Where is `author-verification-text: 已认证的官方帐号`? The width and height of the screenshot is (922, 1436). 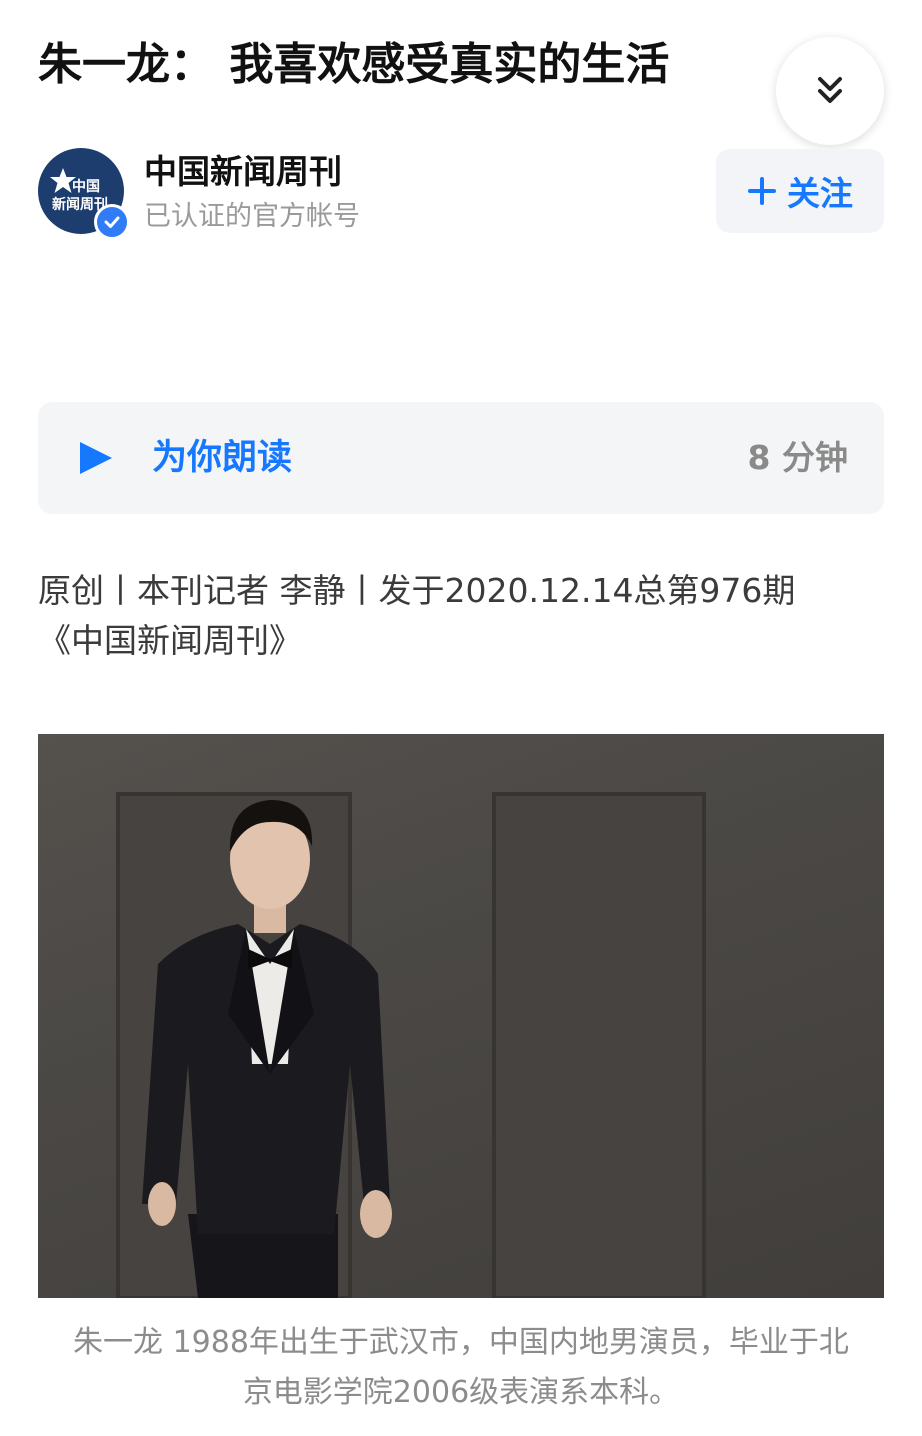 author-verification-text: 已认证的官方帐号 is located at coordinates (252, 216).